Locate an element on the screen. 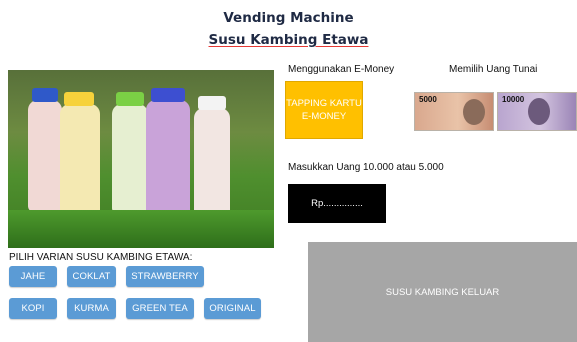 The image size is (577, 342). cash-label: Memilih Uang Tunai is located at coordinates (493, 69).